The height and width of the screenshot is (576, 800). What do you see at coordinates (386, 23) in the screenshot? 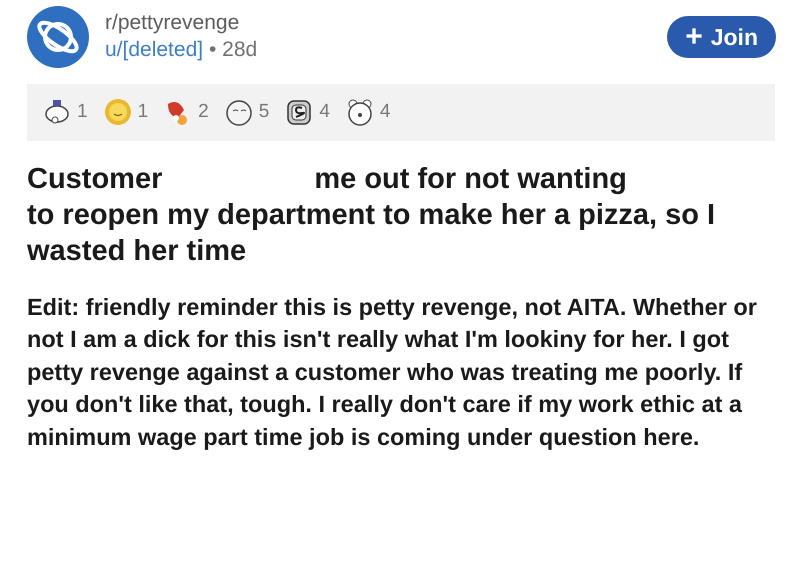
I see `subreddit-name: r/pettyrevenge` at bounding box center [386, 23].